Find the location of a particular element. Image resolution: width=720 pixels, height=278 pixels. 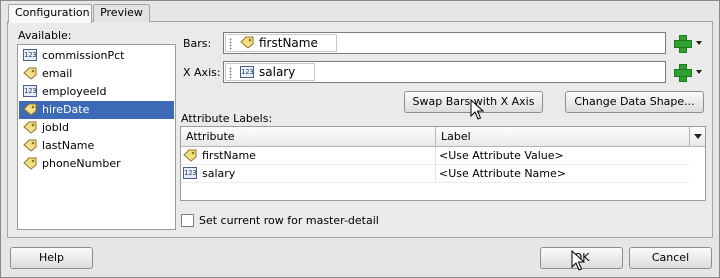

list-item: 123 employeeId is located at coordinates (96, 92).